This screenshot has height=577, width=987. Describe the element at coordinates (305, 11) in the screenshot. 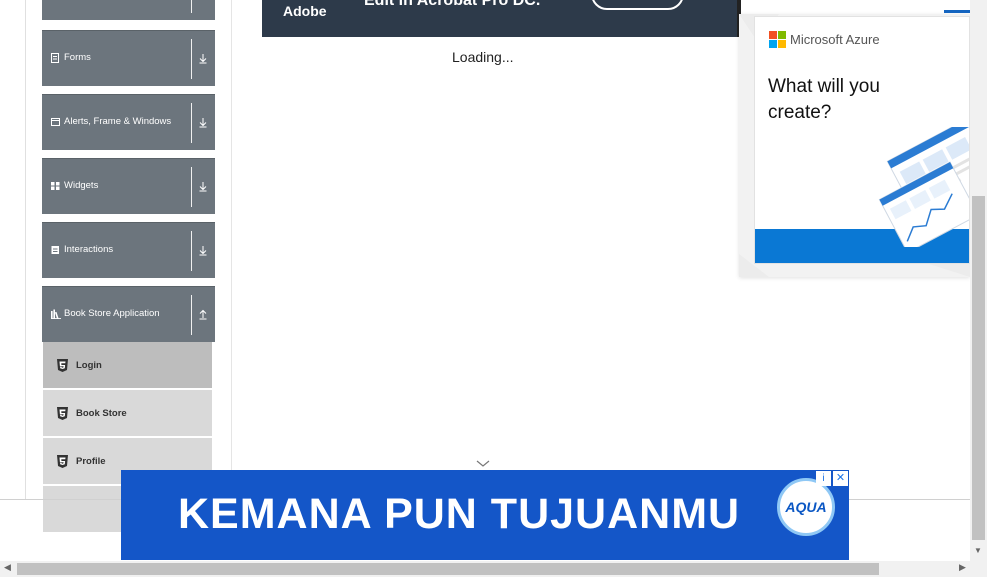

I see `adobe-brand: Adobe` at that location.